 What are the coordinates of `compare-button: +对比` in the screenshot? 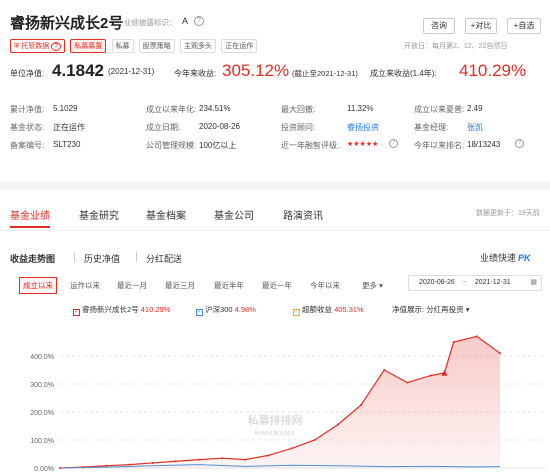 It's located at (481, 26).